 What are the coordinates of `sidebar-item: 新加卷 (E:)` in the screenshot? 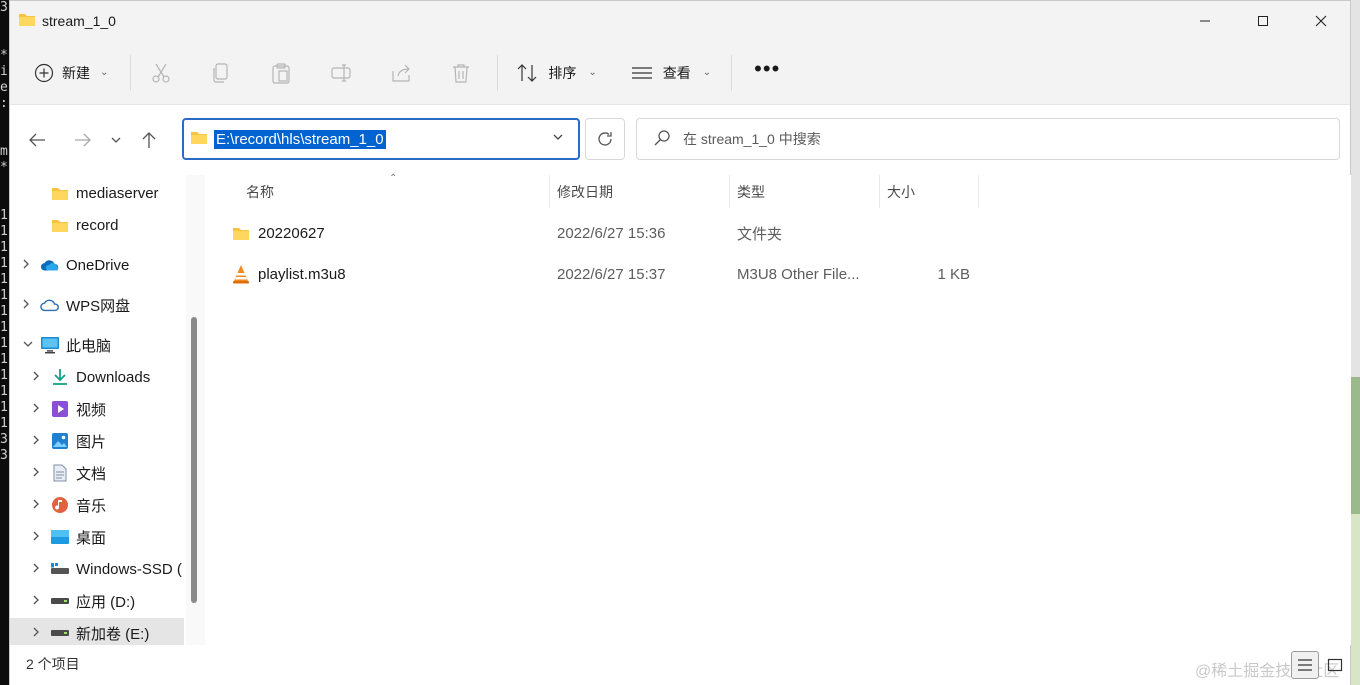 It's located at (97, 631).